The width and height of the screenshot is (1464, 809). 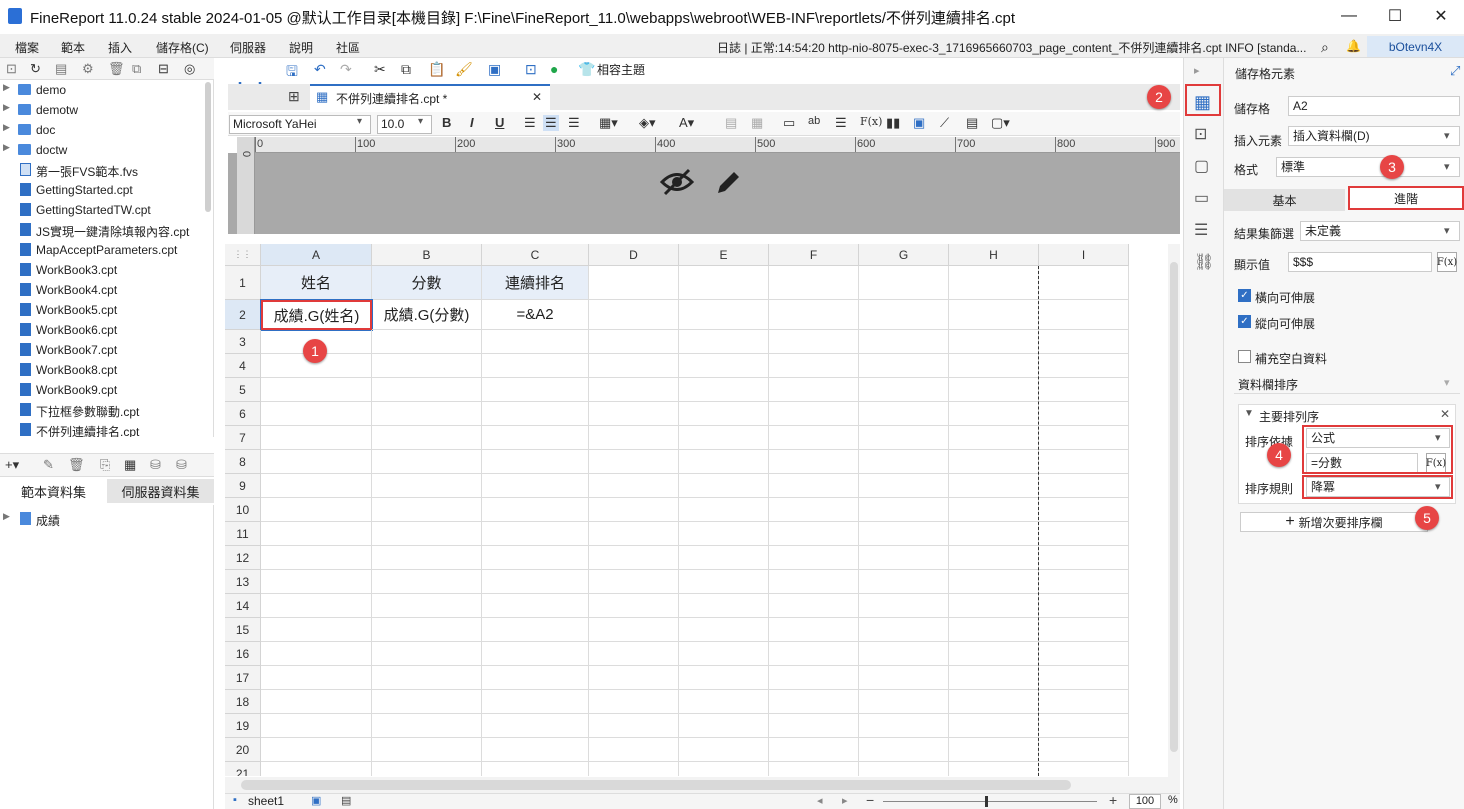 I want to click on cell-e12, so click(x=724, y=558).